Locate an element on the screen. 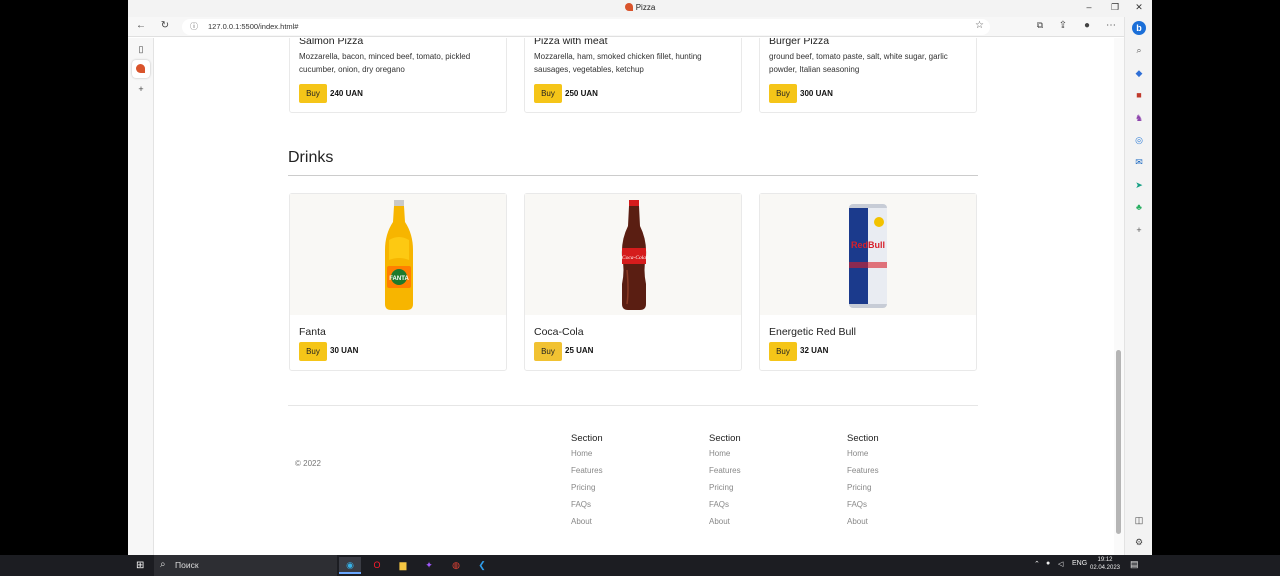 This screenshot has height=576, width=1280. window-title-text: Pizza is located at coordinates (645, 7).